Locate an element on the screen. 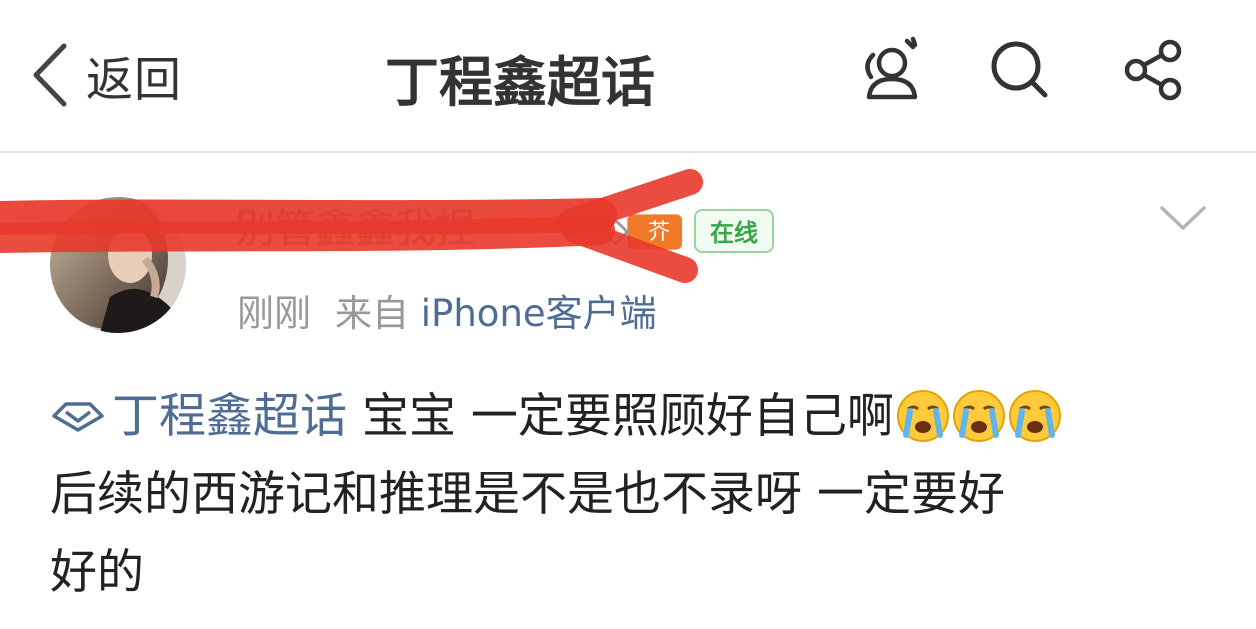  post-meta: 刚刚 来自 iPhone客户端 is located at coordinates (447, 310).